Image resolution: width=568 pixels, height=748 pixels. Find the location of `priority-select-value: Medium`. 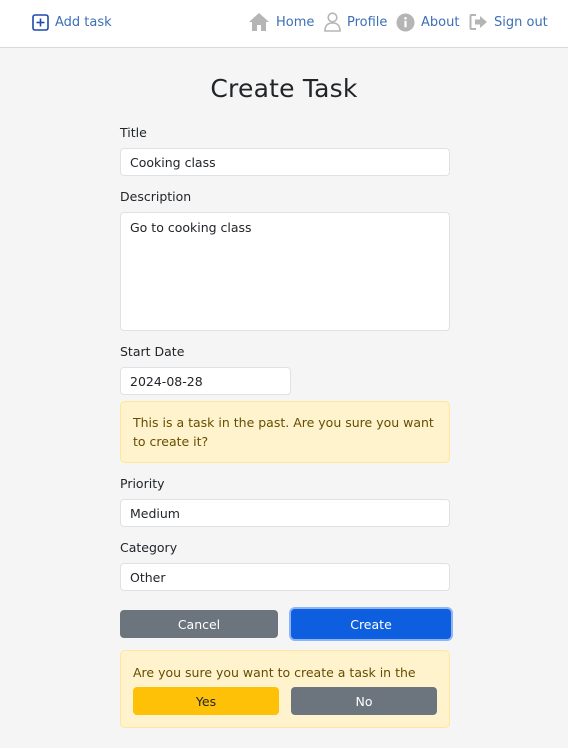

priority-select-value: Medium is located at coordinates (155, 513).